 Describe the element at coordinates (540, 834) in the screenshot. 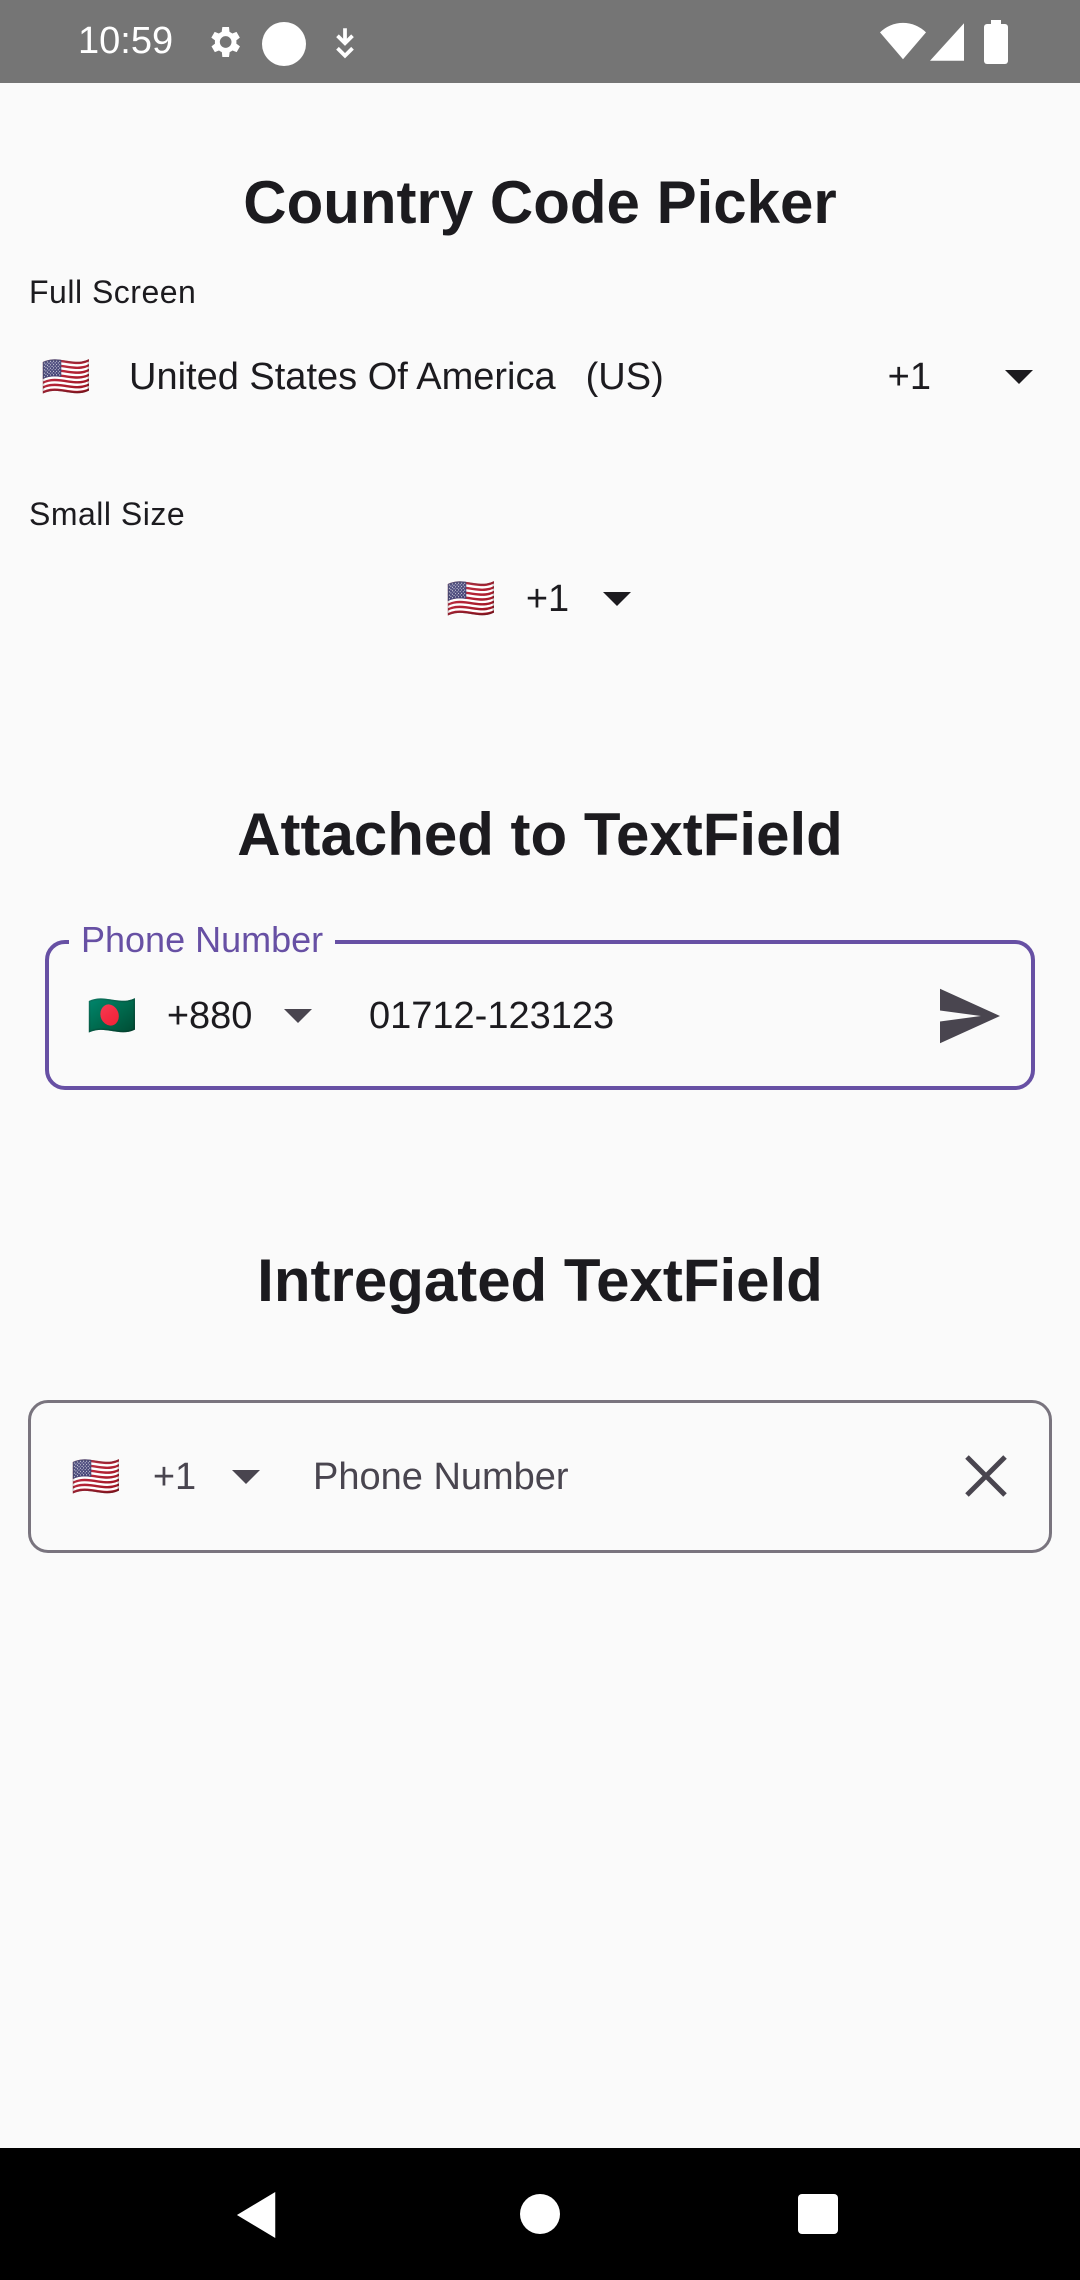

I see `attached-section-title: Attached to TextField` at that location.